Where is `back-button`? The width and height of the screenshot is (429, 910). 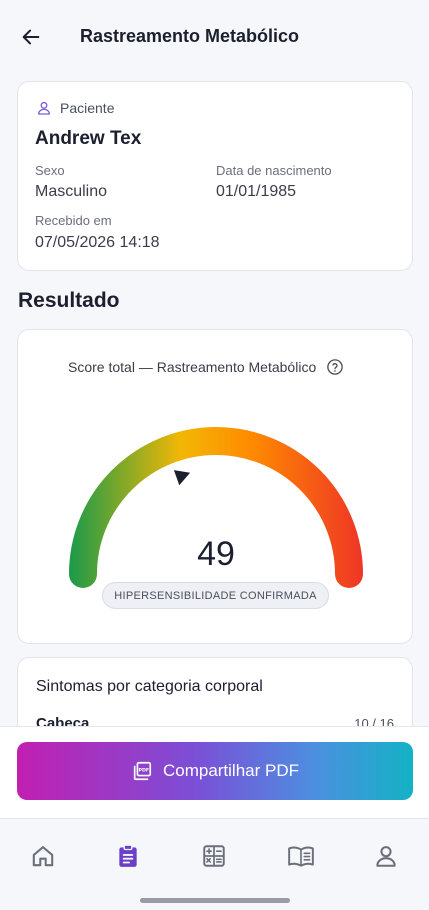
back-button is located at coordinates (31, 37).